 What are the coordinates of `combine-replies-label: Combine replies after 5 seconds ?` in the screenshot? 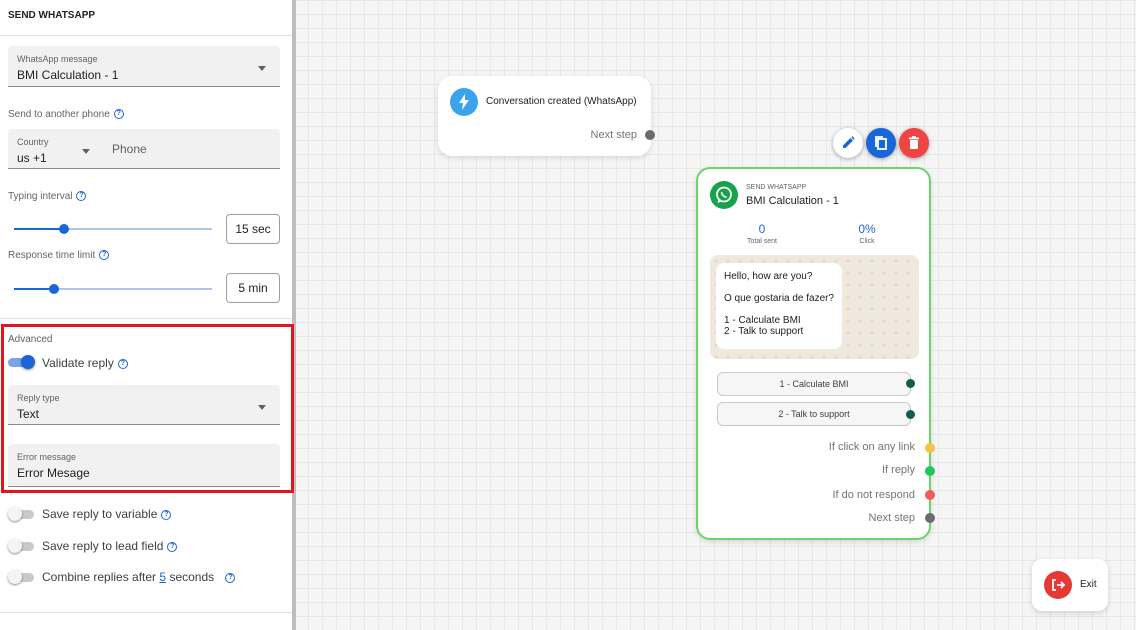 It's located at (139, 577).